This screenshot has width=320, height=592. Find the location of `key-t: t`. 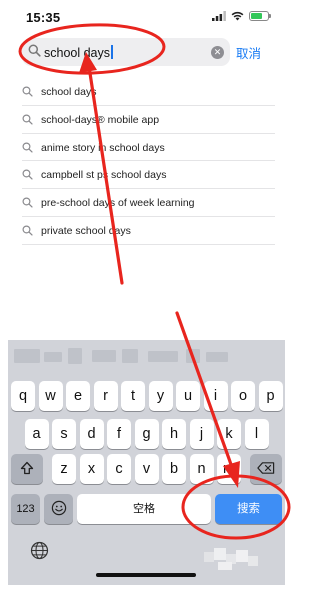

key-t: t is located at coordinates (133, 396).